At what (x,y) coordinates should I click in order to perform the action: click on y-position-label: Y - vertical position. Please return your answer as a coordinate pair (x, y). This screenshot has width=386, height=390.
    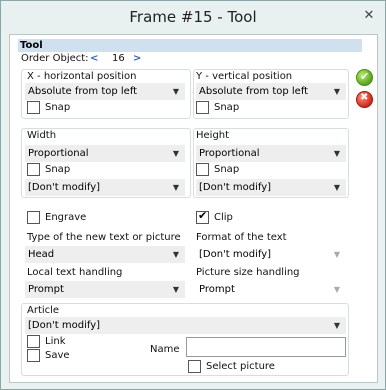
    Looking at the image, I should click on (244, 76).